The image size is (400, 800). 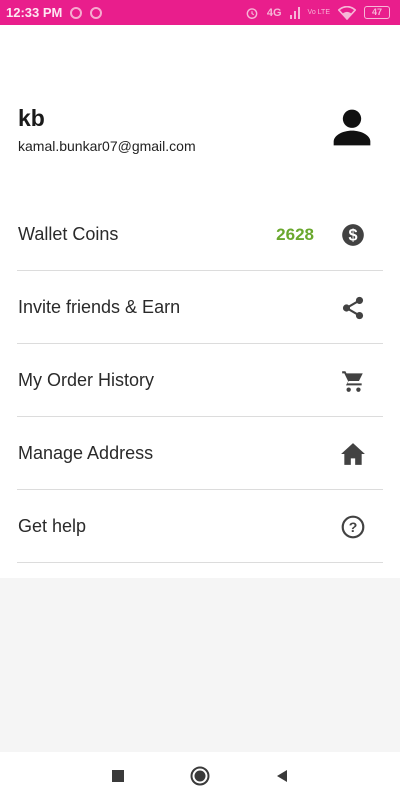 I want to click on home-circle-icon, so click(x=200, y=776).